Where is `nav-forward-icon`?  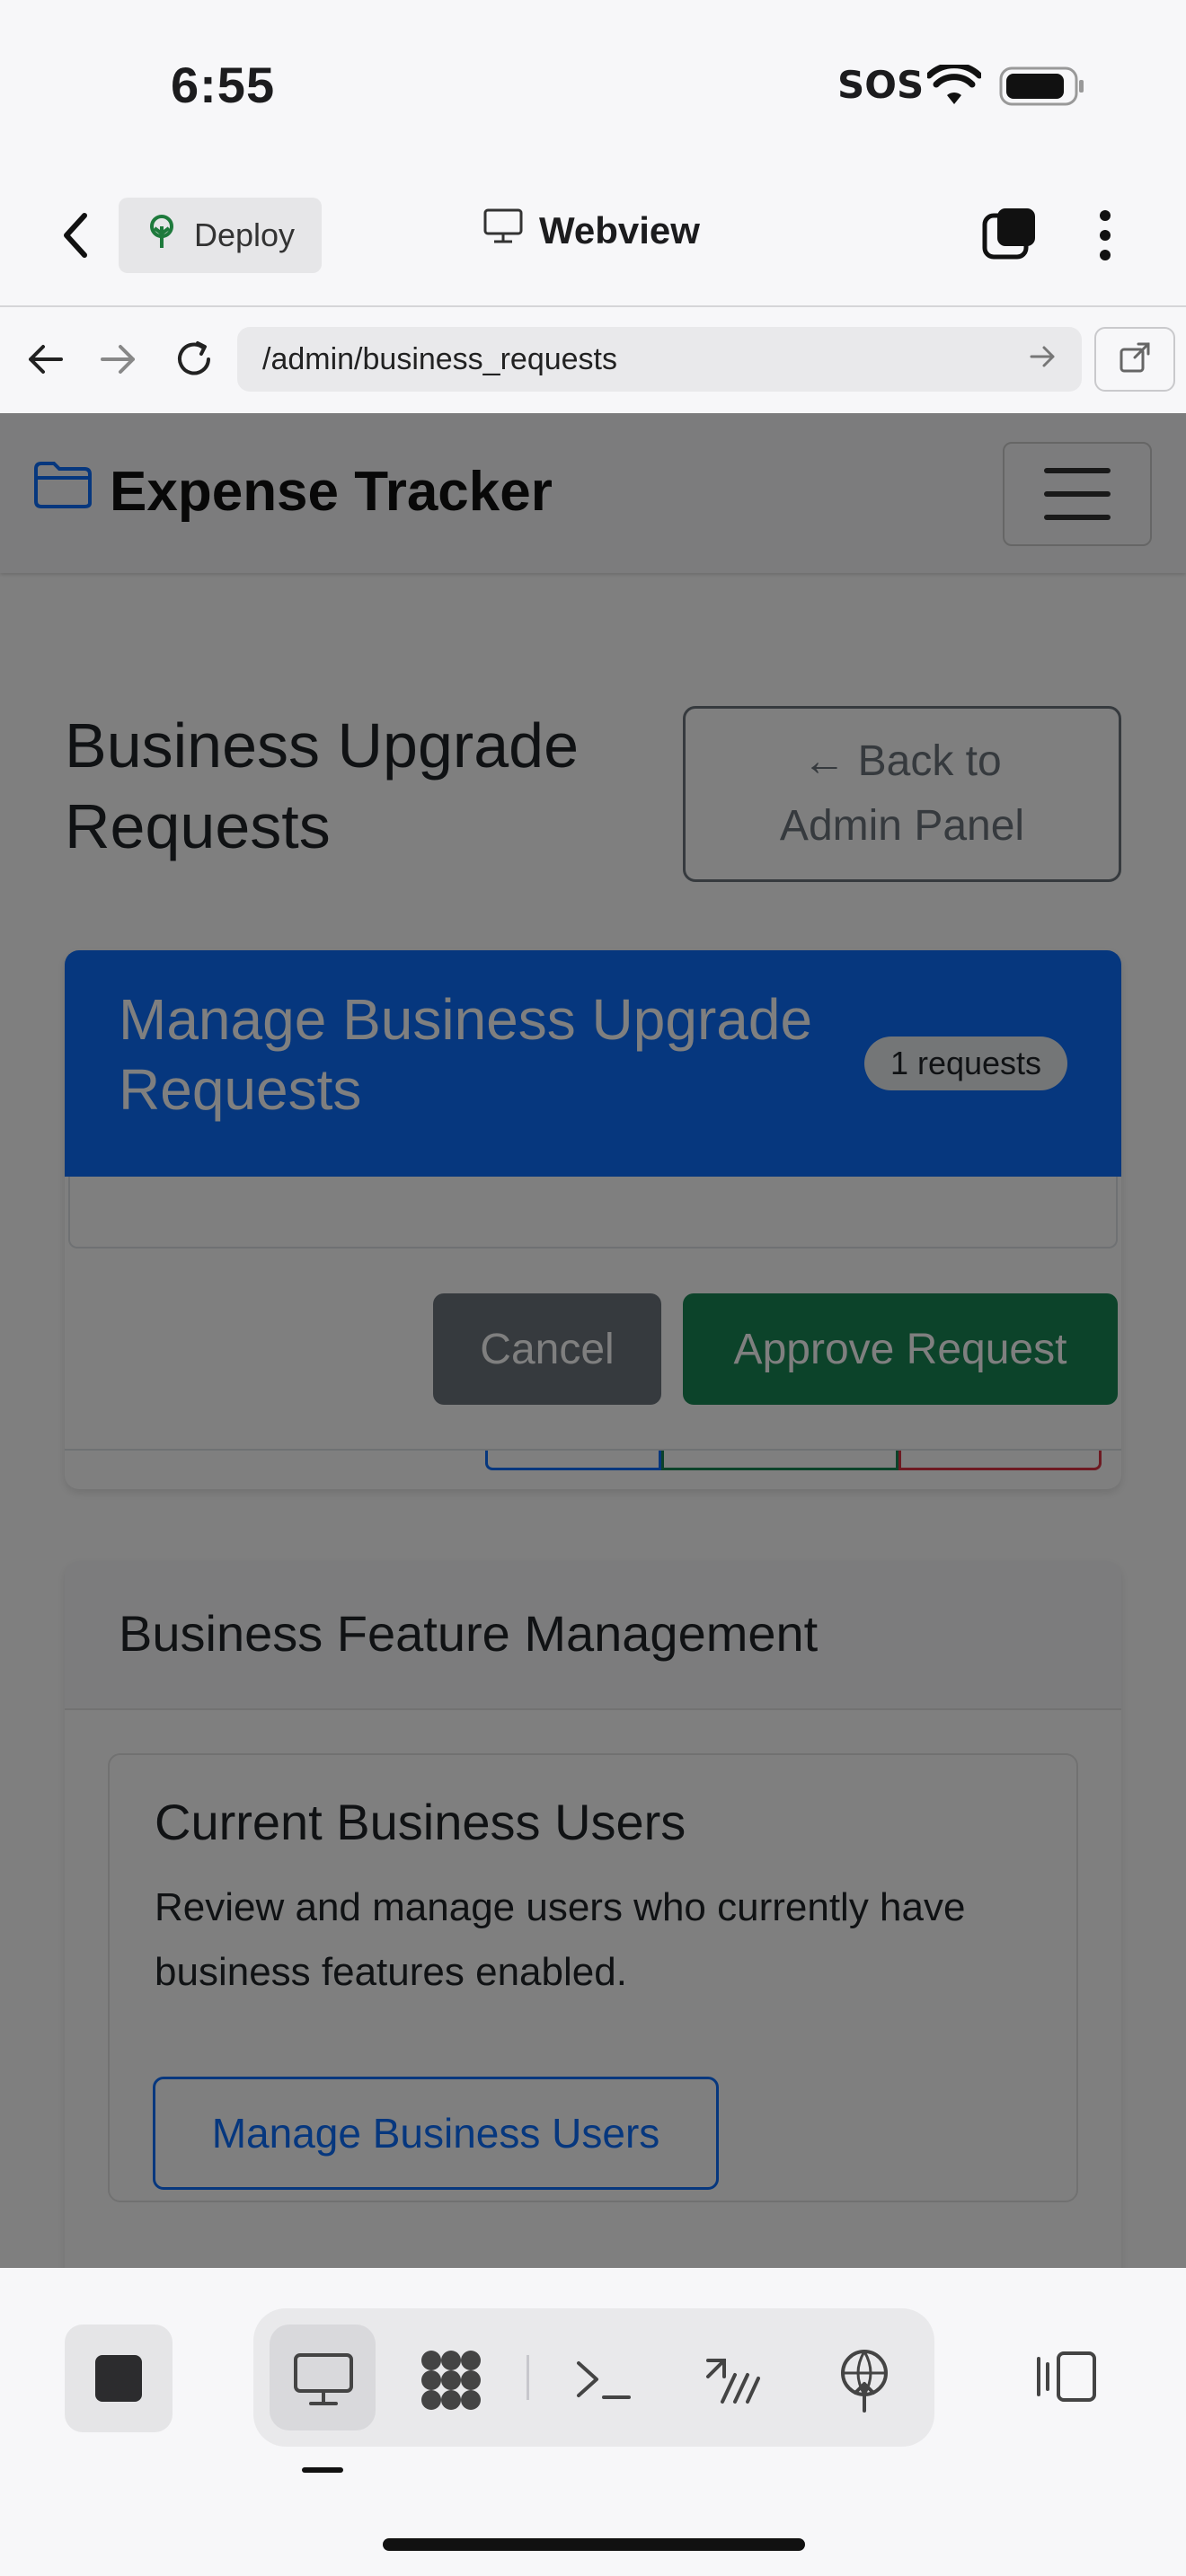
nav-forward-icon is located at coordinates (118, 361).